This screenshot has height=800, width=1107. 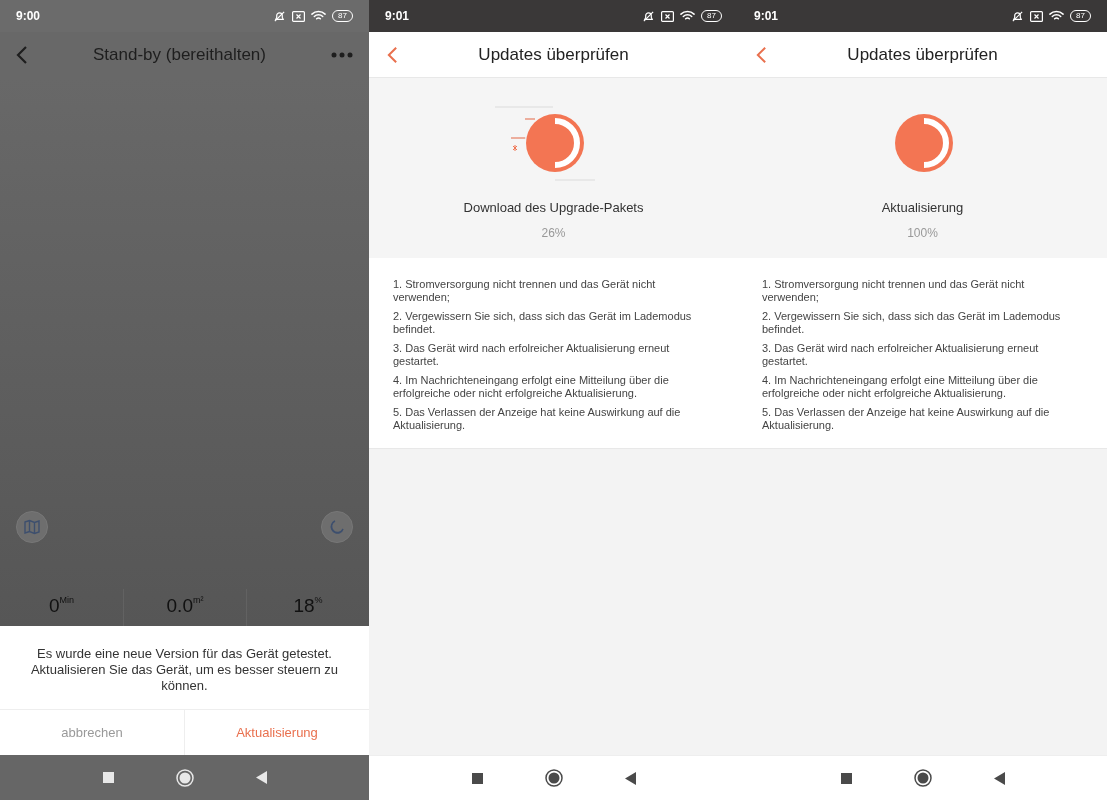 What do you see at coordinates (54, 606) in the screenshot?
I see `stat-value: 0` at bounding box center [54, 606].